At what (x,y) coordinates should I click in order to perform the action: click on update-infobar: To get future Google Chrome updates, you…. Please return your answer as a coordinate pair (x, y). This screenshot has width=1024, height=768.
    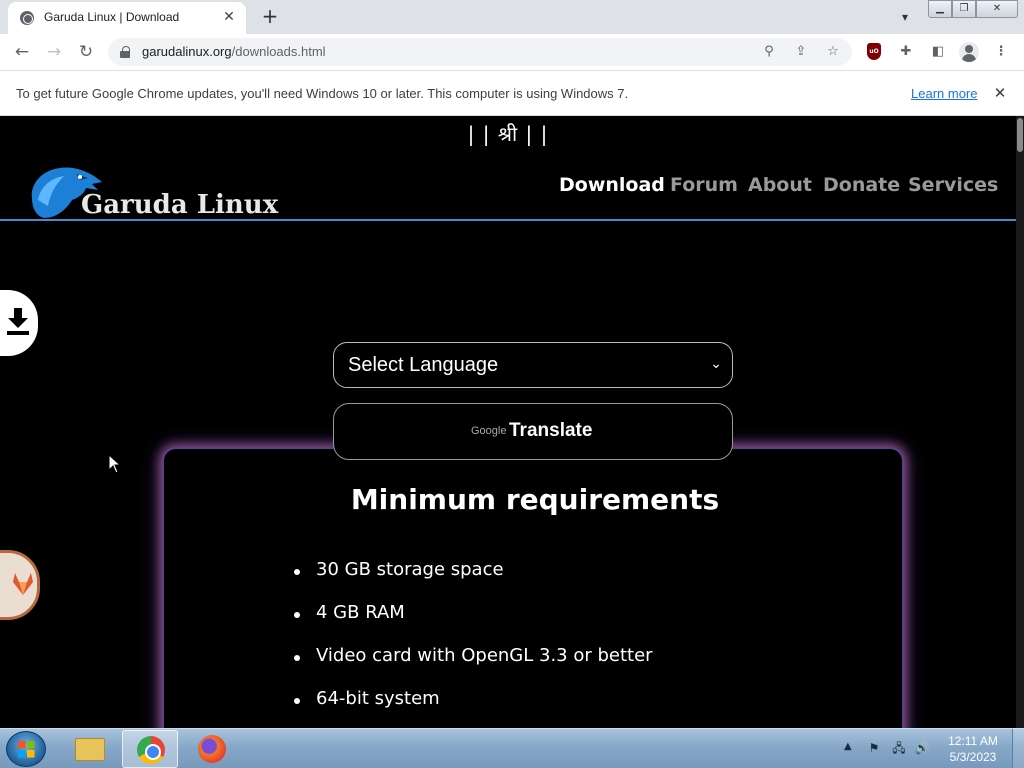
    Looking at the image, I should click on (512, 93).